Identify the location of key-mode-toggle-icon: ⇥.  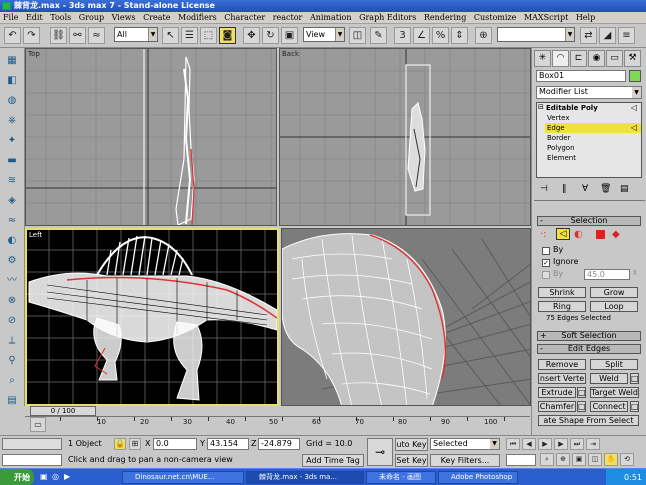
(593, 444).